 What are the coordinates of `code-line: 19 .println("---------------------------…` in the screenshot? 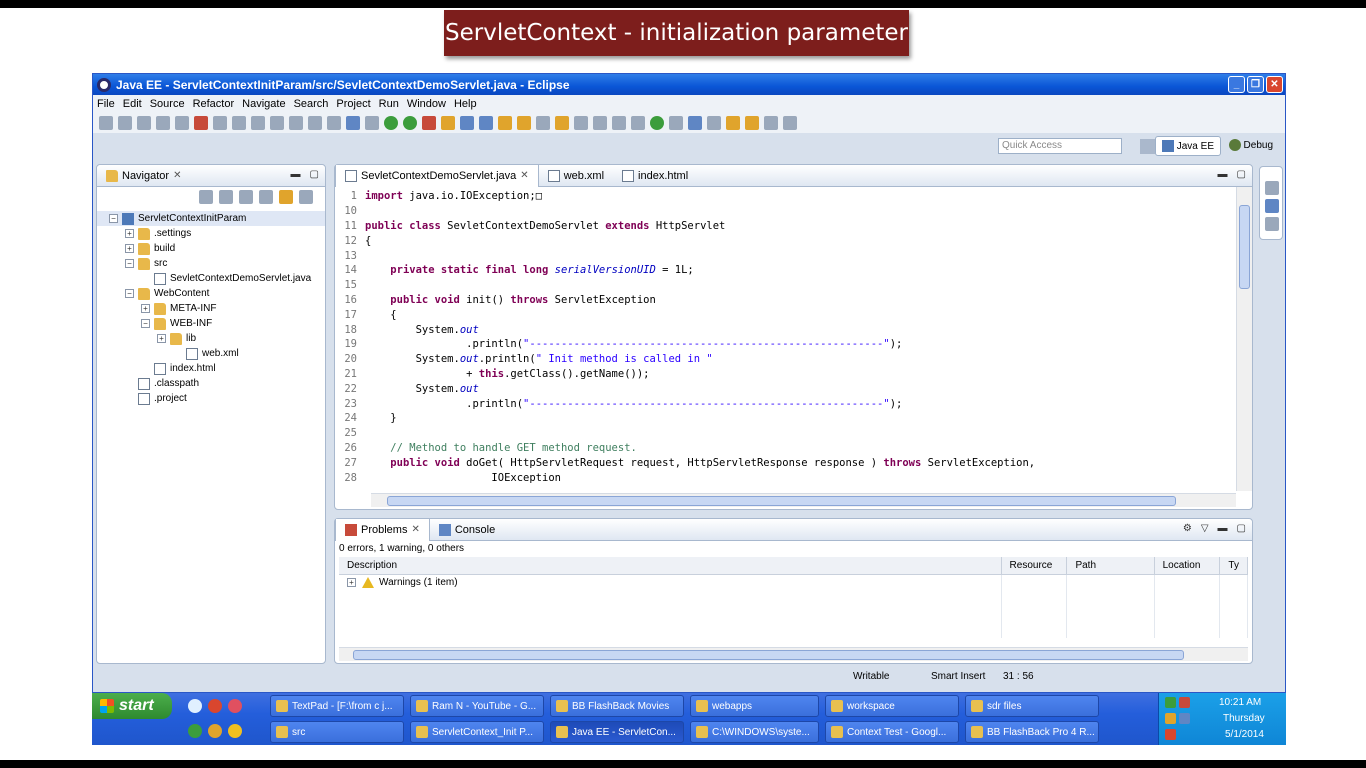 It's located at (784, 344).